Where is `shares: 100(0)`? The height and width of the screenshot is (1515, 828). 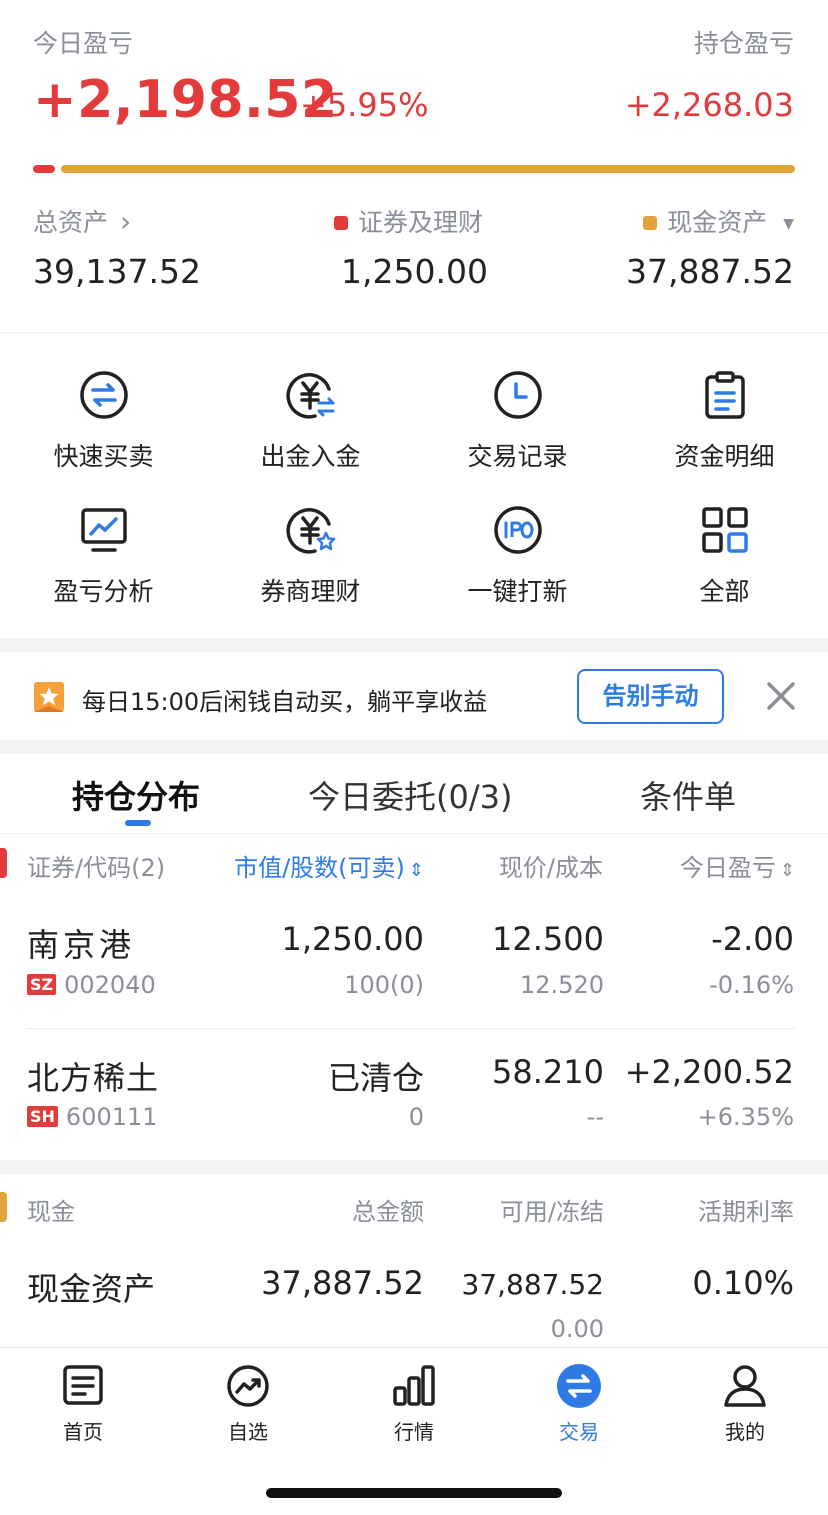
shares: 100(0) is located at coordinates (384, 985).